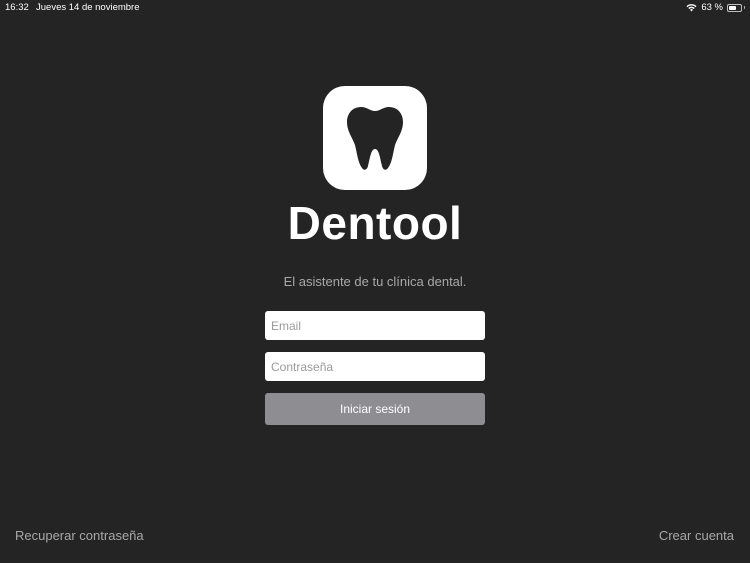 The width and height of the screenshot is (750, 563). I want to click on app-logo, so click(375, 138).